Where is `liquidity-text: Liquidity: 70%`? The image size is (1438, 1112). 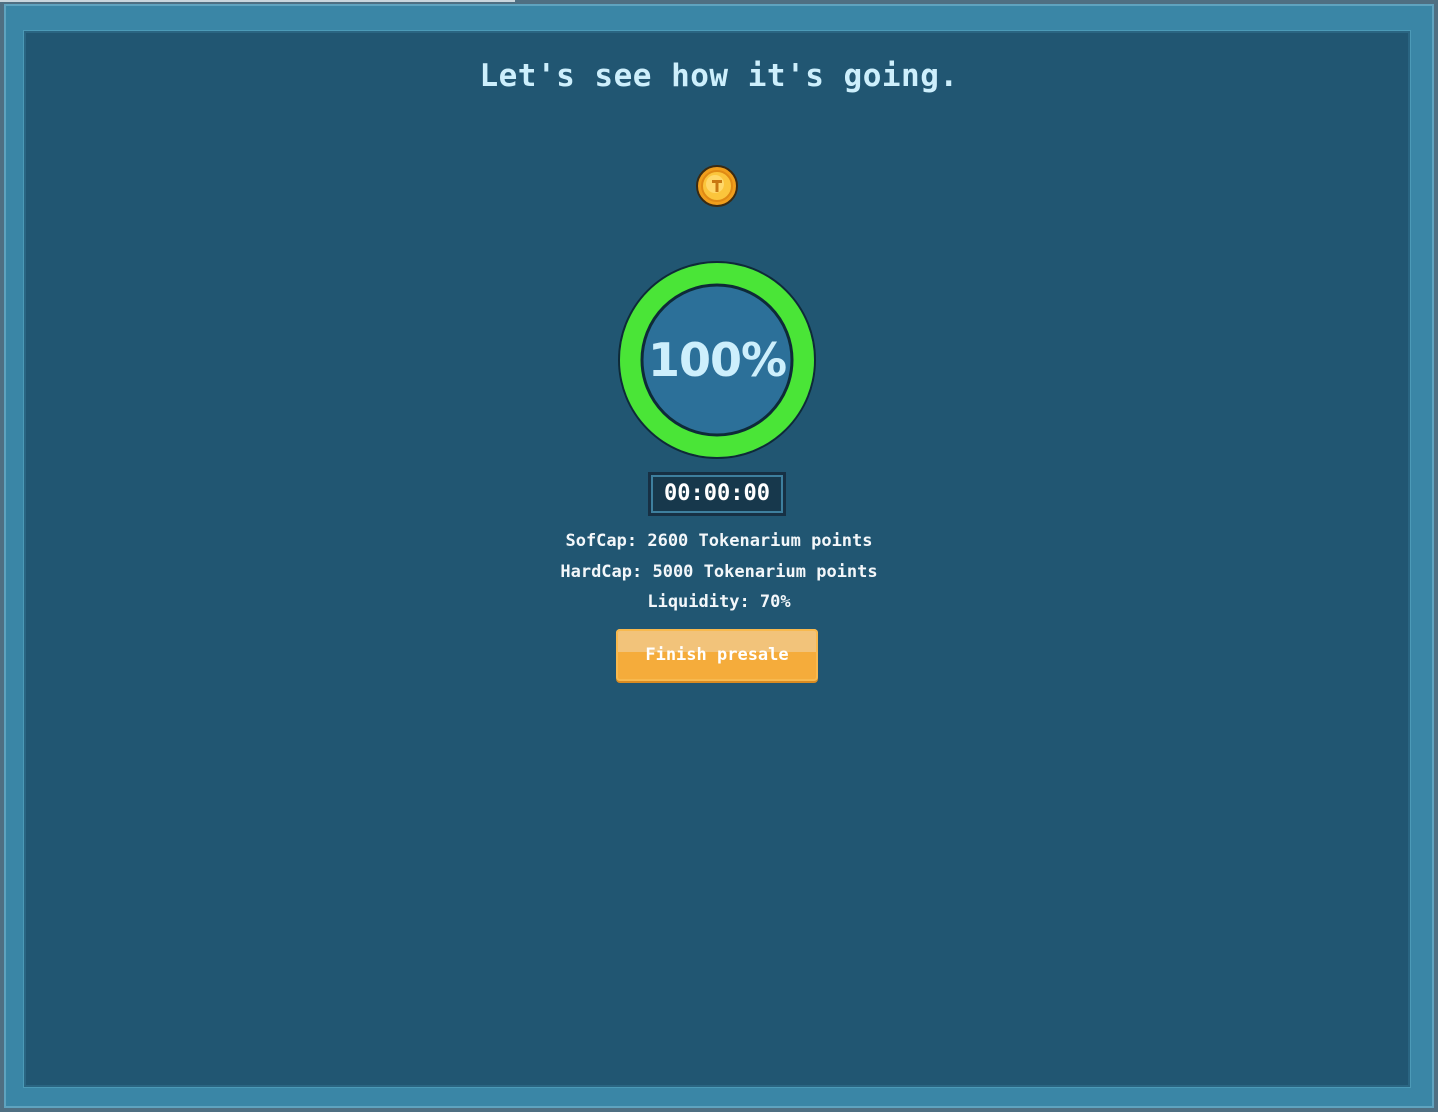
liquidity-text: Liquidity: 70% is located at coordinates (719, 602).